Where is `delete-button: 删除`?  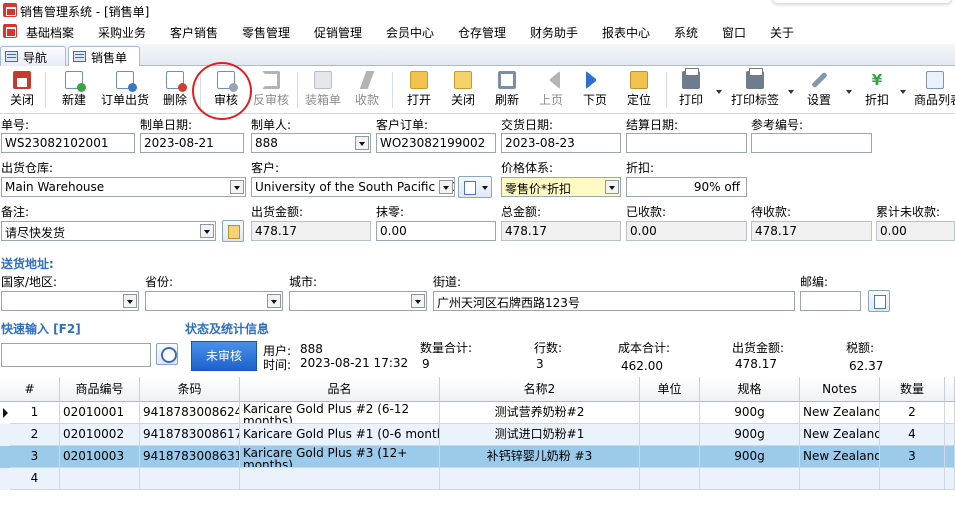 delete-button: 删除 is located at coordinates (175, 90).